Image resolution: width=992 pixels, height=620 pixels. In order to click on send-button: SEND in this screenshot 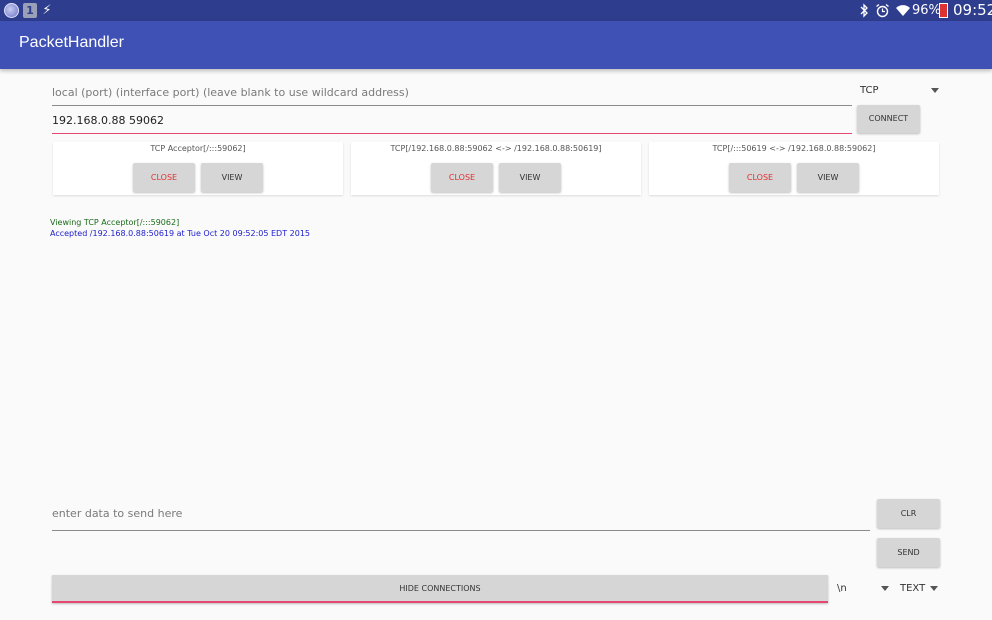, I will do `click(908, 552)`.